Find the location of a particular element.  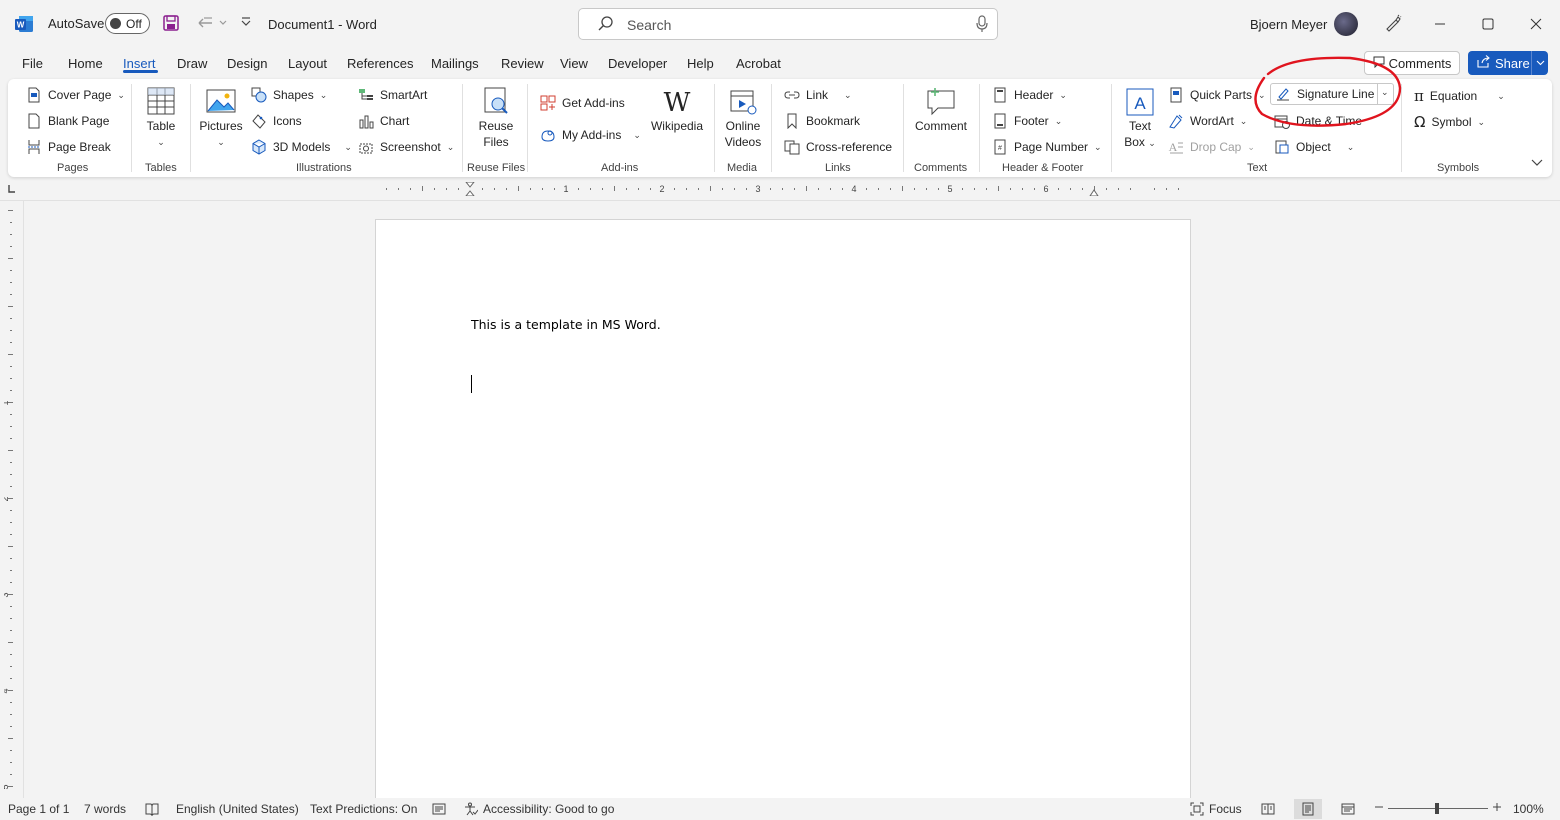

tab-file: File is located at coordinates (32, 63).